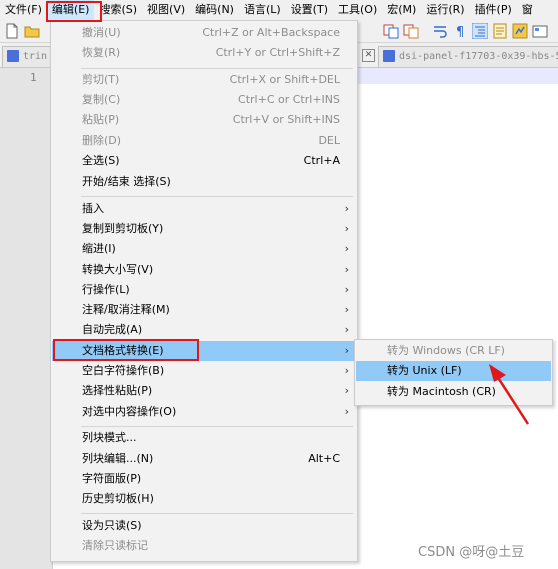 This screenshot has width=558, height=569. What do you see at coordinates (204, 141) in the screenshot?
I see `menu-item-delete: 删除(D) DEL` at bounding box center [204, 141].